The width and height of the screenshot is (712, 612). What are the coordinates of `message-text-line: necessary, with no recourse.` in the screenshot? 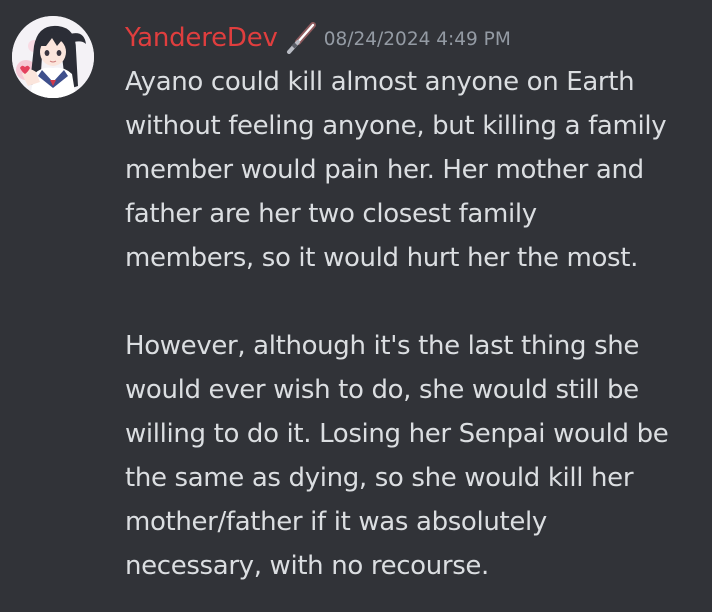 It's located at (307, 566).